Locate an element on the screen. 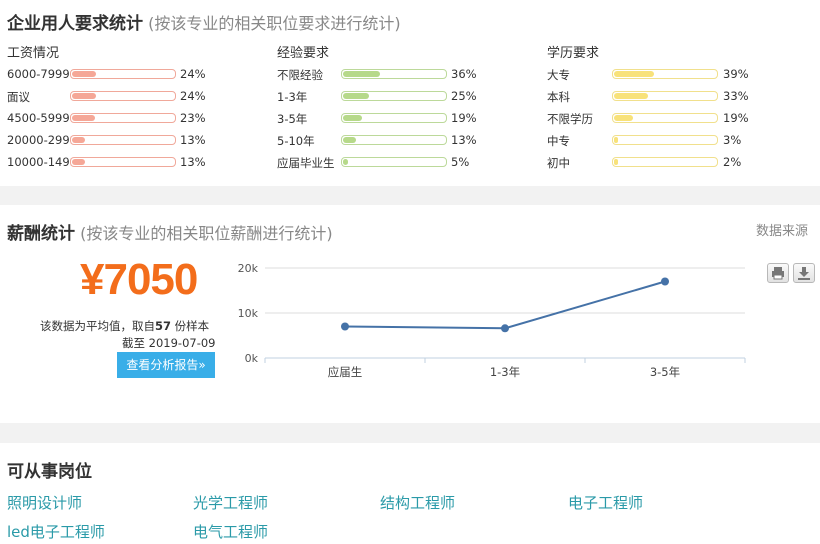 The width and height of the screenshot is (820, 544). print-icon is located at coordinates (778, 273).